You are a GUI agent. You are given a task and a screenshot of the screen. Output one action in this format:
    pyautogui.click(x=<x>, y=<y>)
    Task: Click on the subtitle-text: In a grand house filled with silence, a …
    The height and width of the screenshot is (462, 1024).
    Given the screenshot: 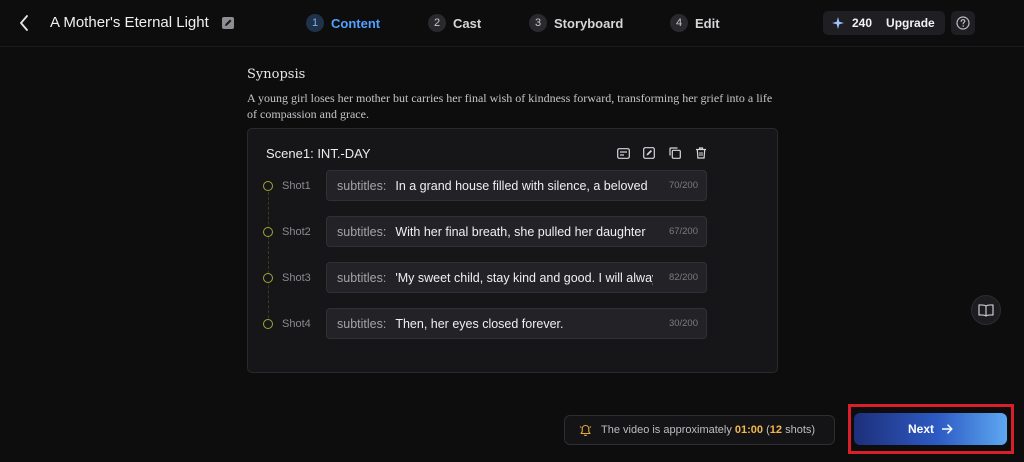 What is the action you would take?
    pyautogui.click(x=521, y=185)
    